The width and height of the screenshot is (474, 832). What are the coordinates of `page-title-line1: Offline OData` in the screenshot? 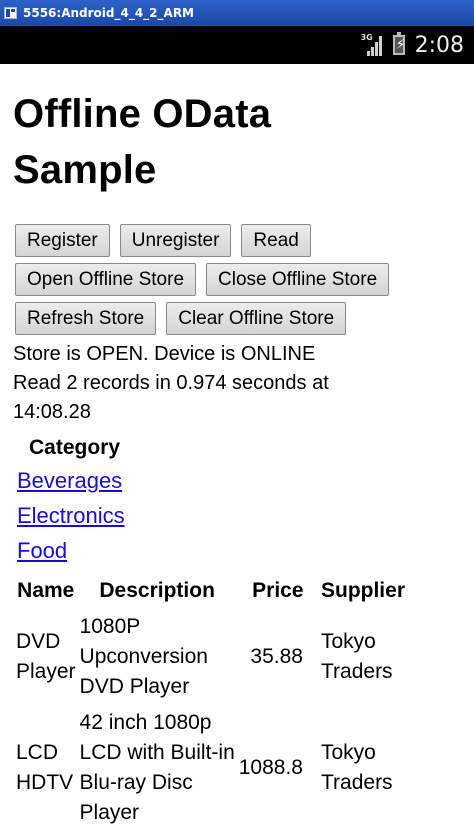 It's located at (142, 114).